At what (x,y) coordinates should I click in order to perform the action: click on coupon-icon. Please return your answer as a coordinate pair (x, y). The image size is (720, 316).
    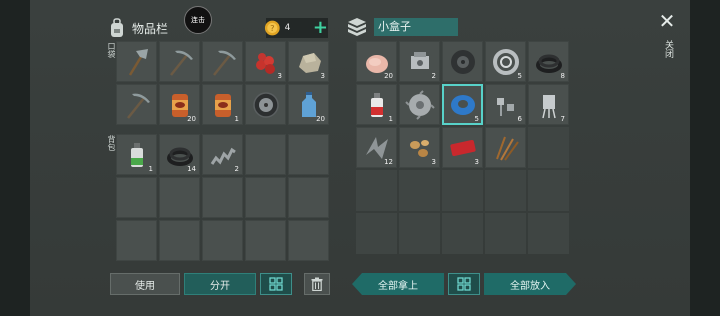
    Looking at the image, I should click on (462, 147).